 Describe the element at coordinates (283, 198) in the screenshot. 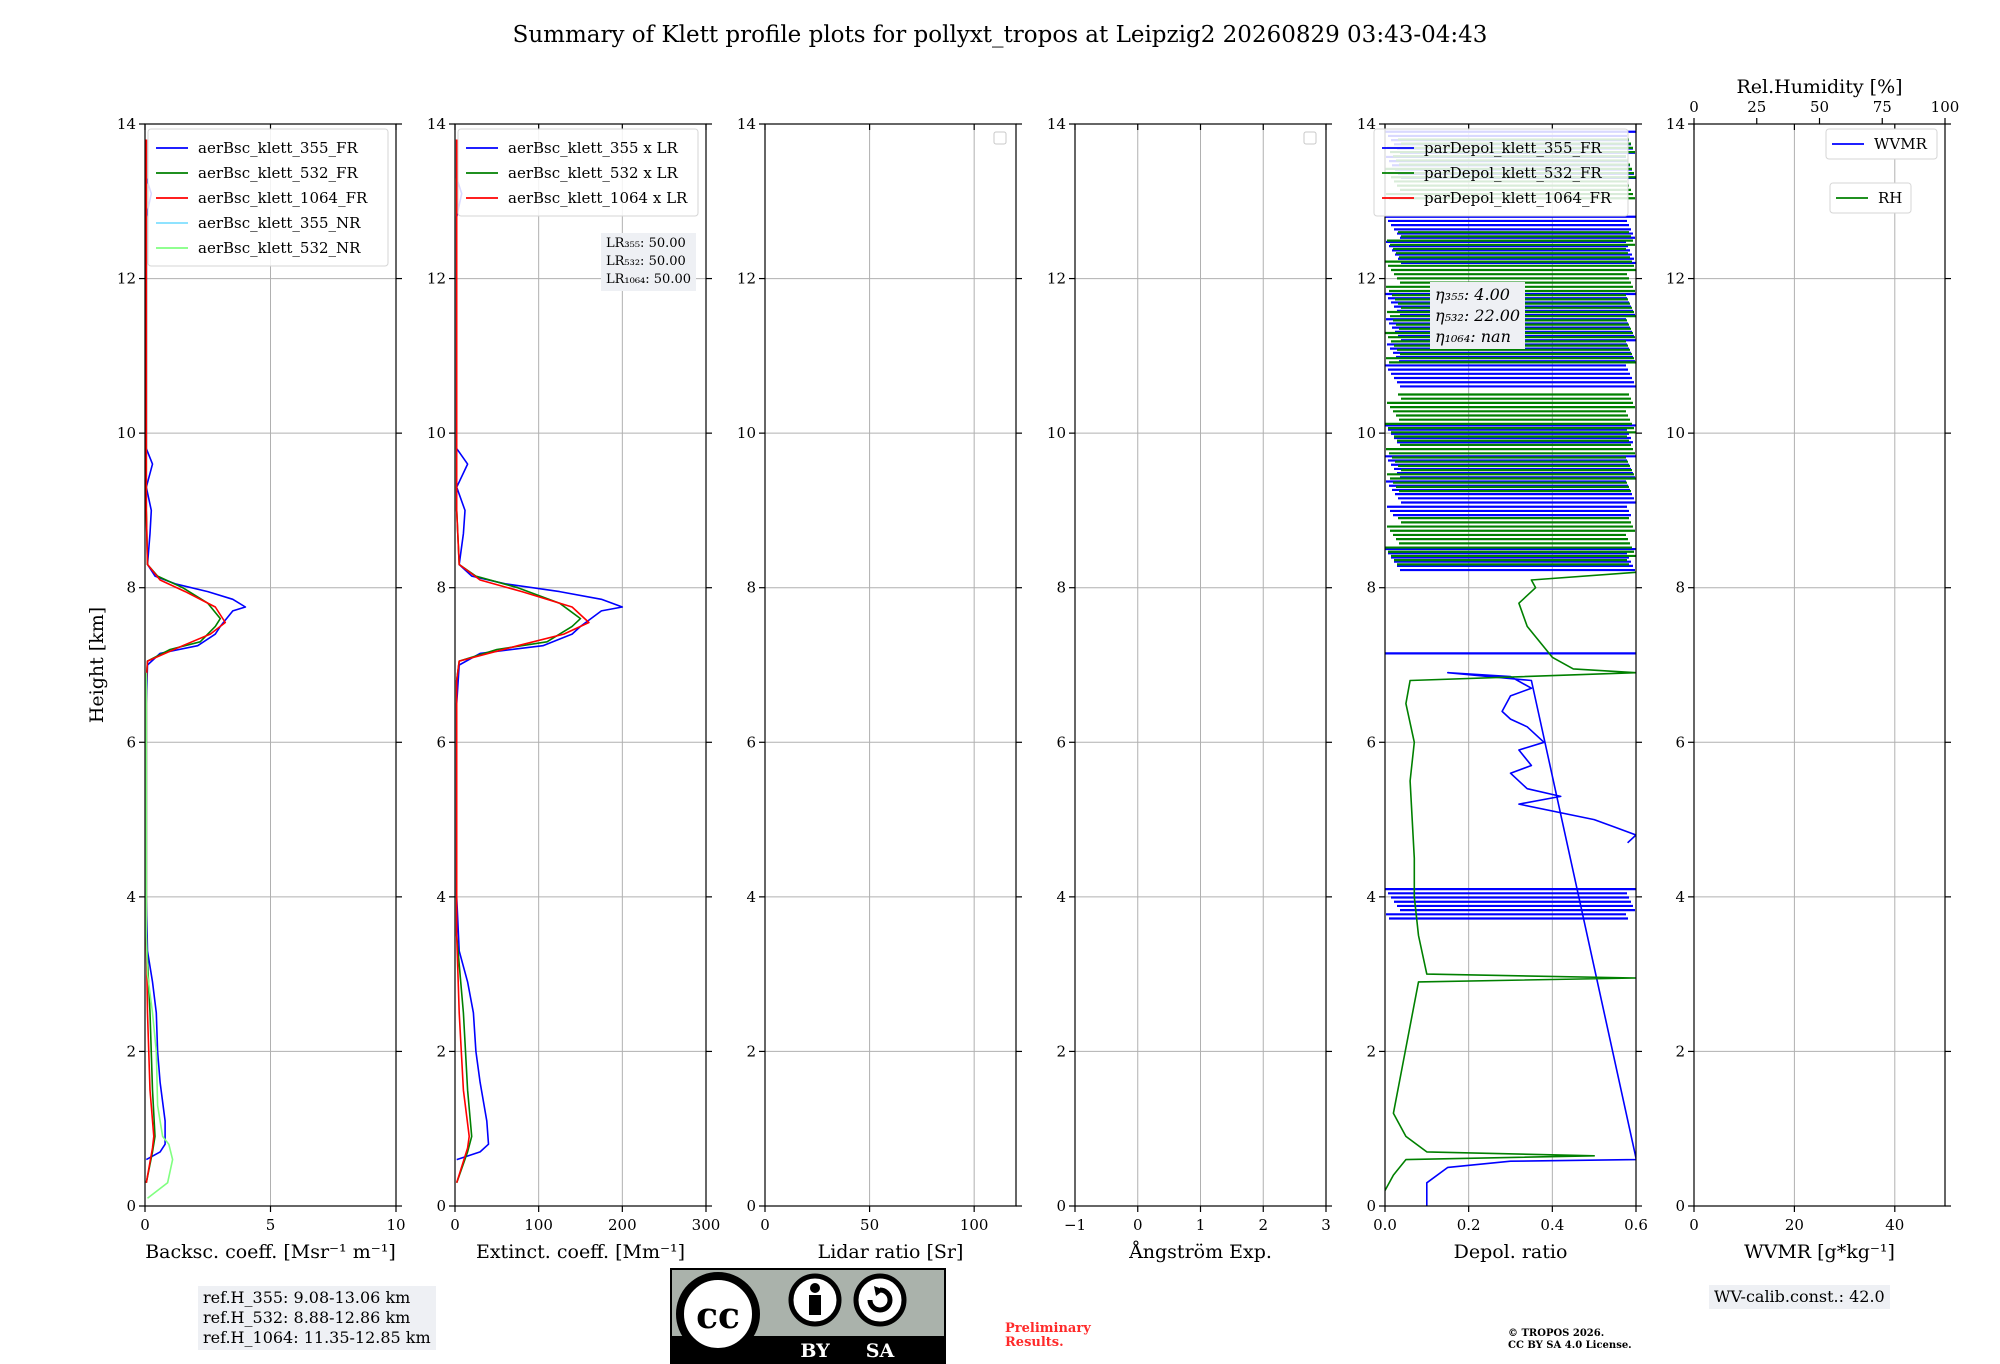

I see `legend-label-aerBsc_klett_1064_FR: aerBsc_klett_1064_FR` at that location.